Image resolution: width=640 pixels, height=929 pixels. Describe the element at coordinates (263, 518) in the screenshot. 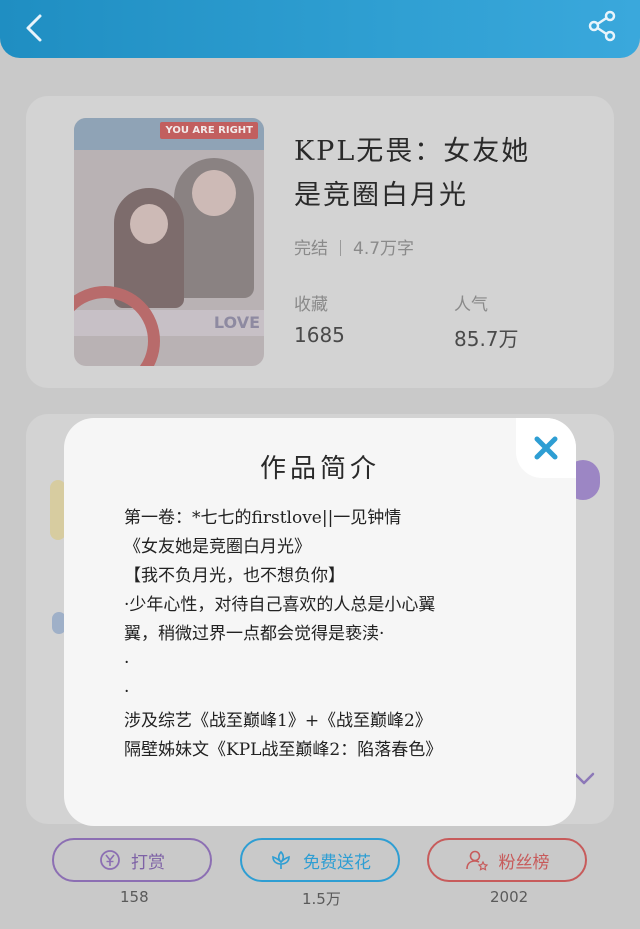

I see `intro-line: 第一卷：*七七的firstlove||一见钟情` at that location.